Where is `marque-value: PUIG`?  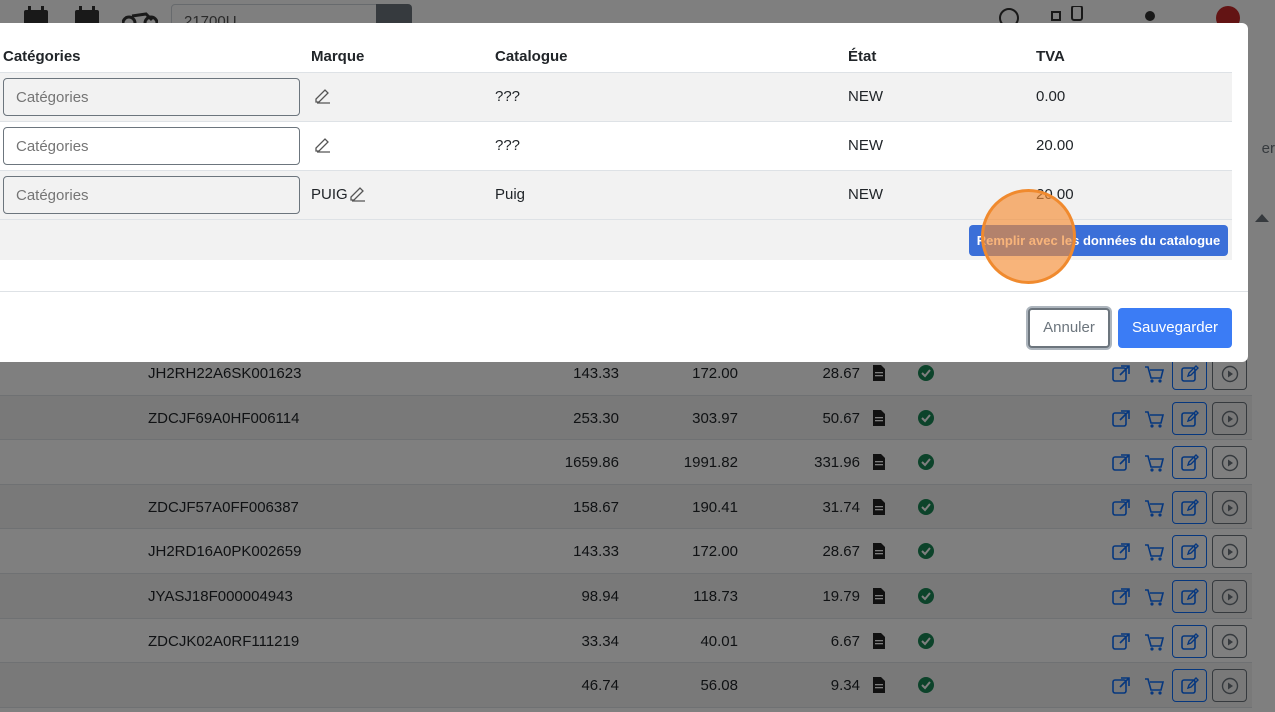
marque-value: PUIG is located at coordinates (329, 194).